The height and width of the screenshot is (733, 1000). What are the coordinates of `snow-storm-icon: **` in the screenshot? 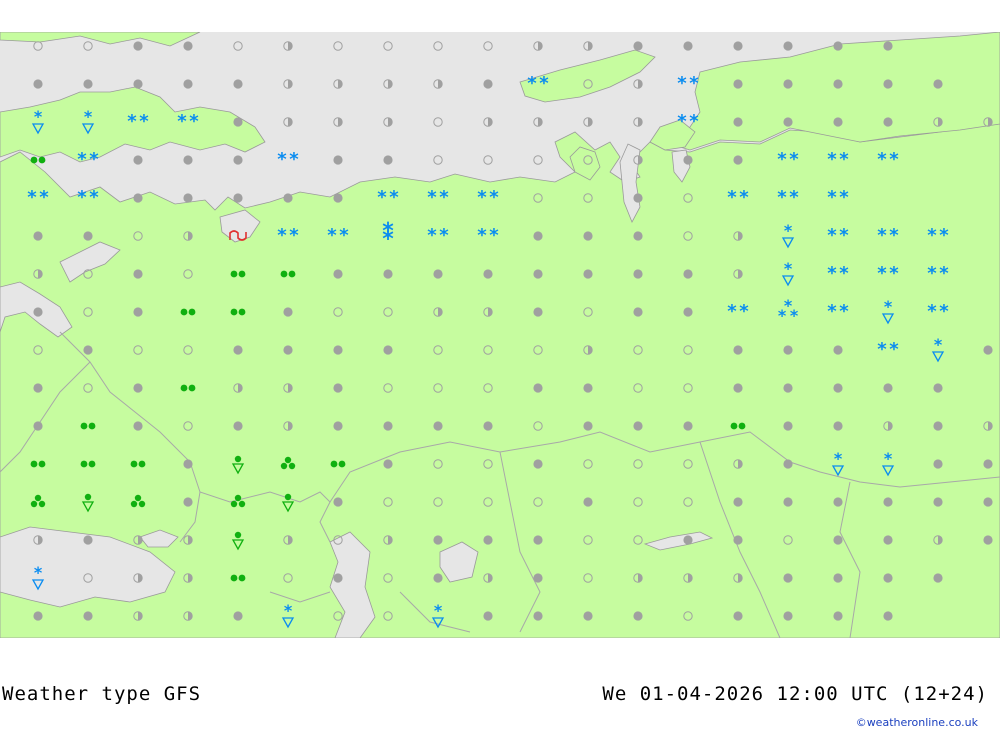 It's located at (388, 235).